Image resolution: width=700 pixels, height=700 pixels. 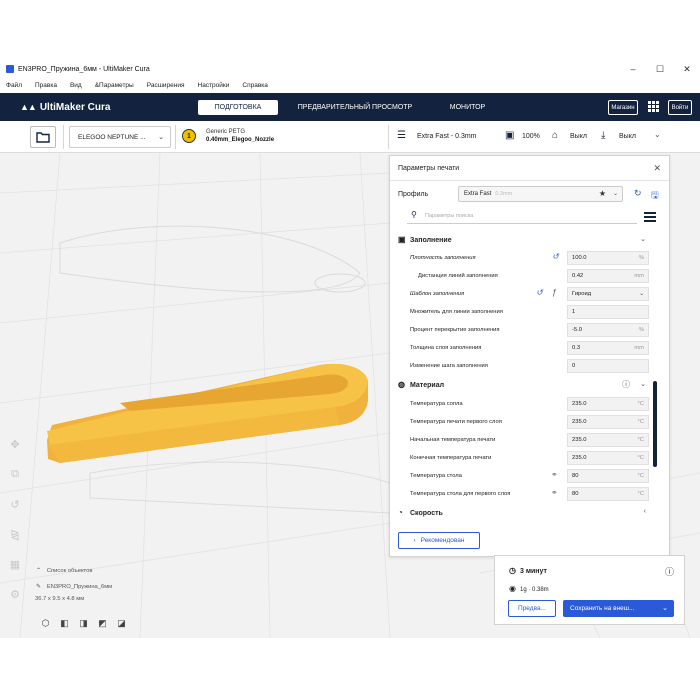 I want to click on panel-header: Параметры печати ✕, so click(x=529, y=168).